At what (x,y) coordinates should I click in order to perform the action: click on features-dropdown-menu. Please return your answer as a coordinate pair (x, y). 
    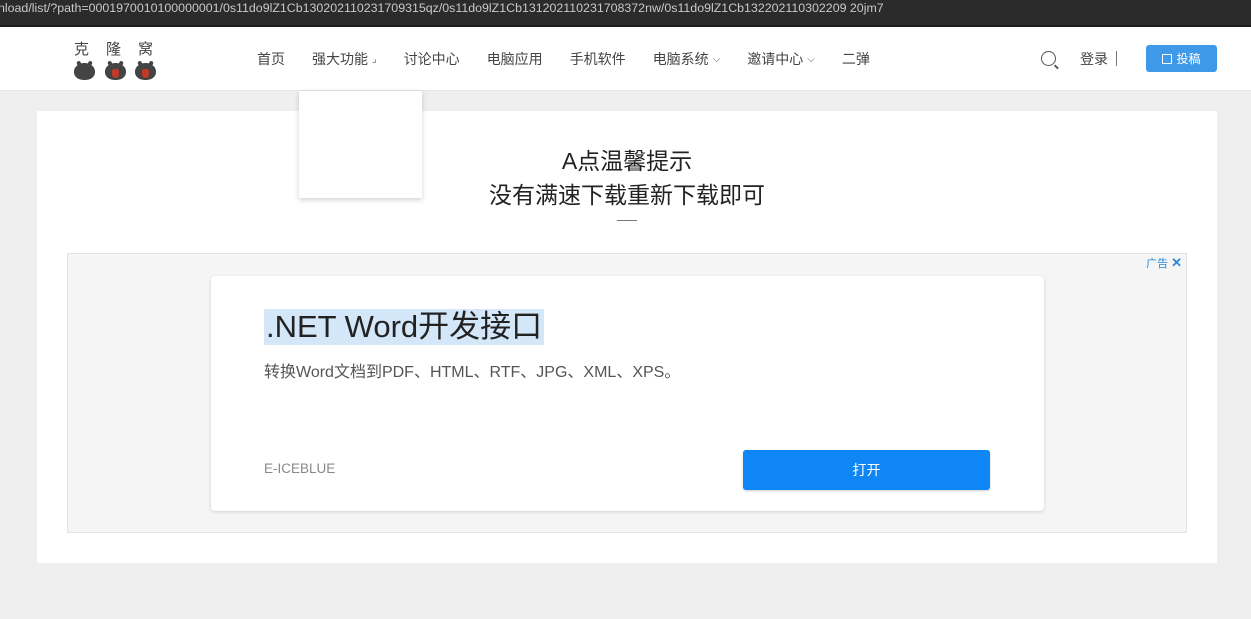
    Looking at the image, I should click on (360, 144).